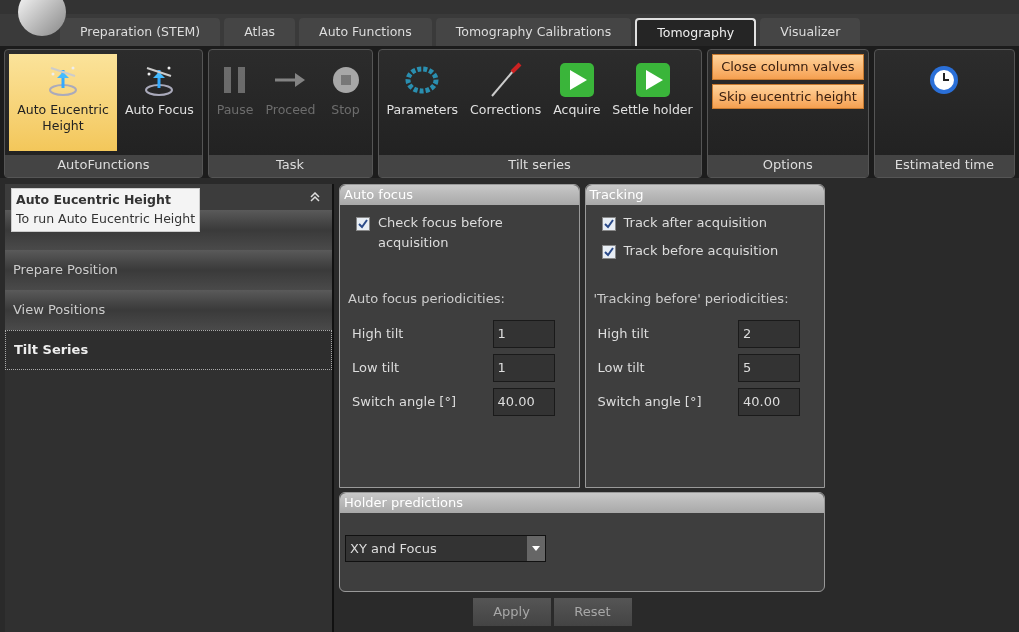 The height and width of the screenshot is (632, 1019). Describe the element at coordinates (704, 195) in the screenshot. I see `panel-title: Tracking` at that location.